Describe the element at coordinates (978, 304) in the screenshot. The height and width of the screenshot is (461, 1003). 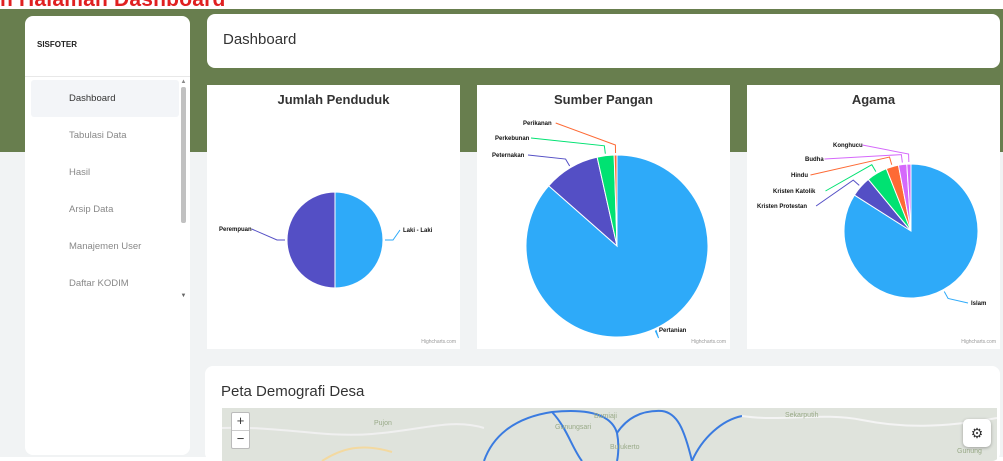
I see `pie-label: Islam` at that location.